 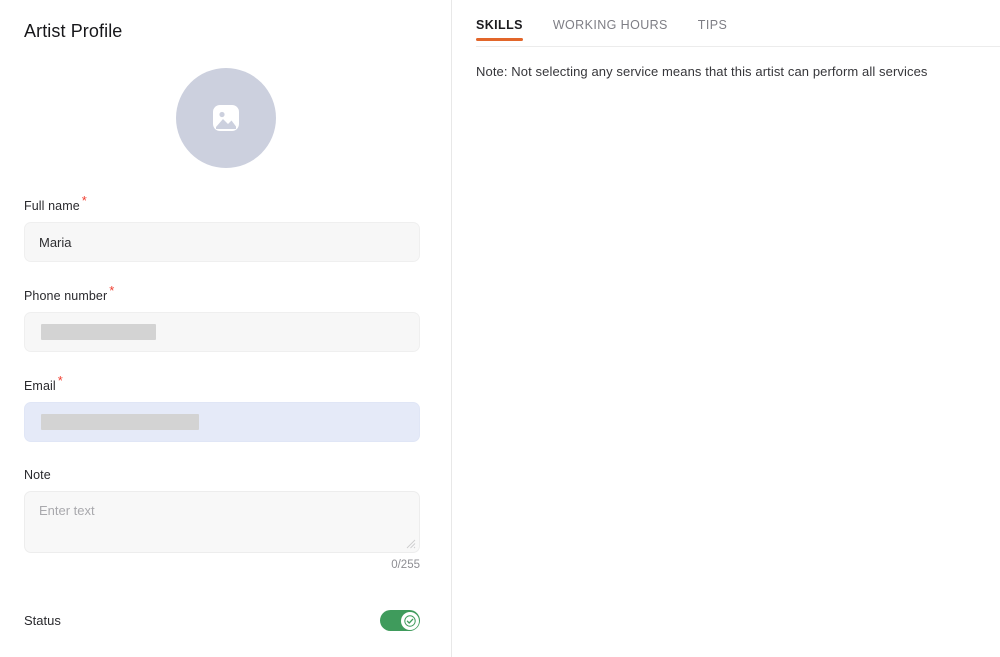 I want to click on note-placeholder: Enter text, so click(x=67, y=510).